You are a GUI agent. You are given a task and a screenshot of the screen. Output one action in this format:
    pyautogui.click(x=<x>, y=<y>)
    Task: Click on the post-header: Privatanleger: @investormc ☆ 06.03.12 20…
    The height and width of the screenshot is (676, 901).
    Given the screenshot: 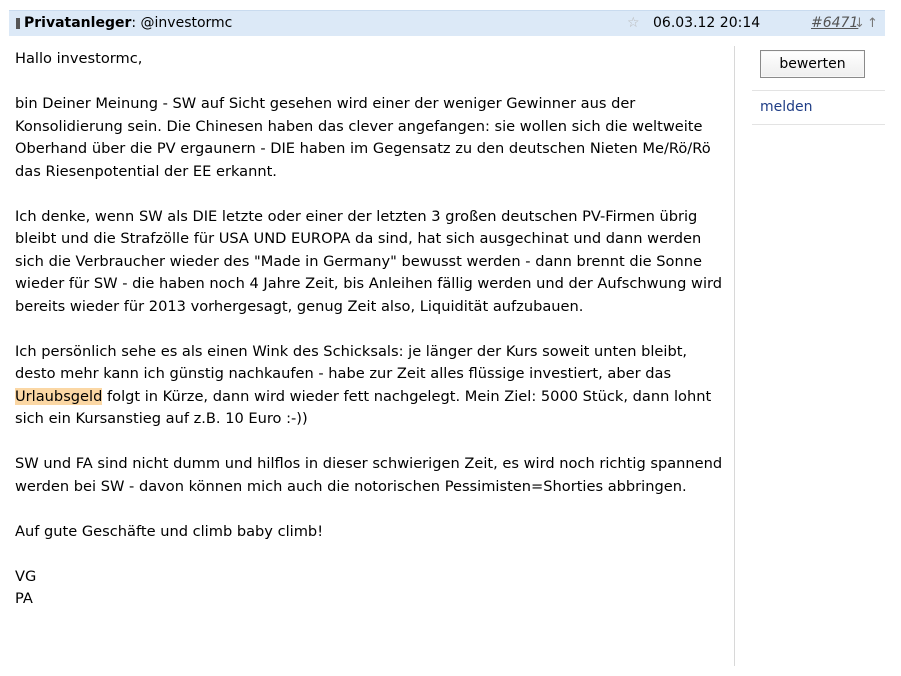 What is the action you would take?
    pyautogui.click(x=447, y=23)
    